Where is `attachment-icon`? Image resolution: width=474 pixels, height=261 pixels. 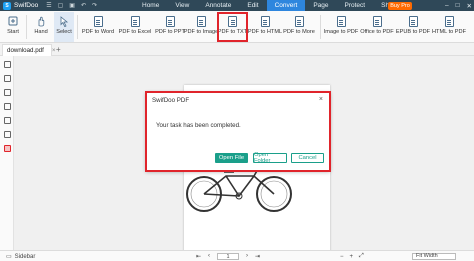 attachment-icon is located at coordinates (7, 106).